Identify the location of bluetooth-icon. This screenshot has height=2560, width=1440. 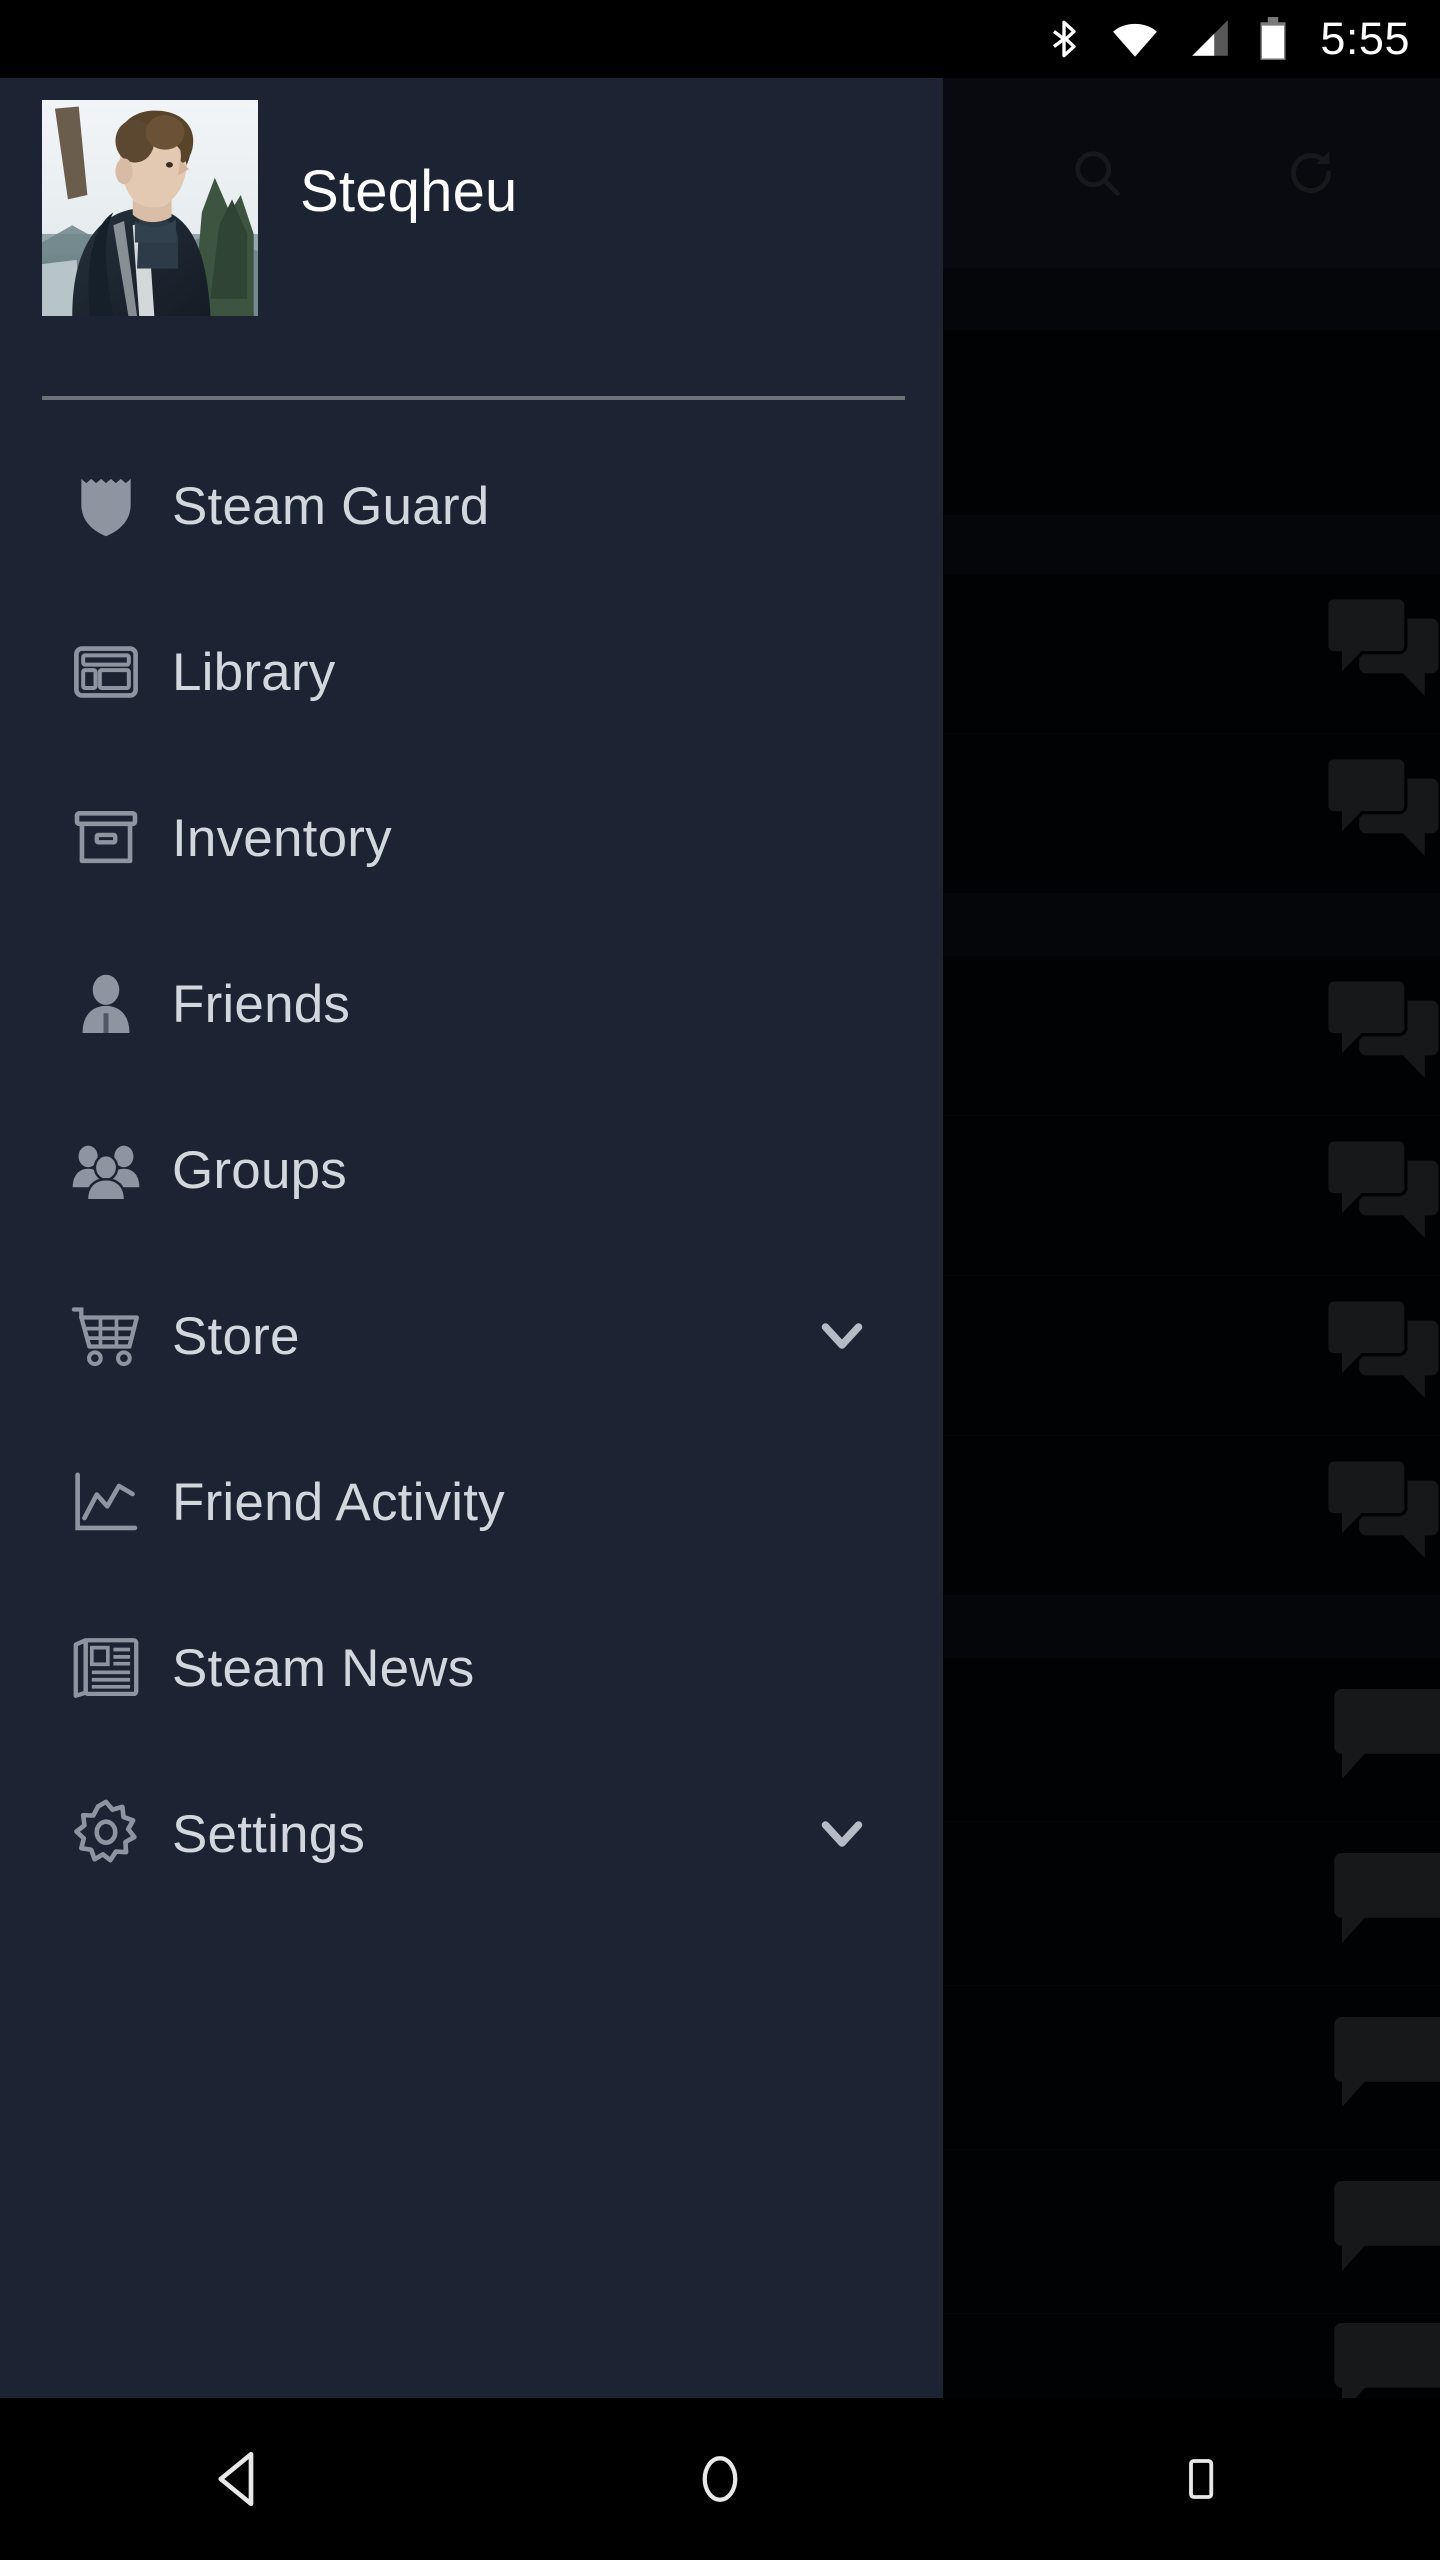
(1064, 39).